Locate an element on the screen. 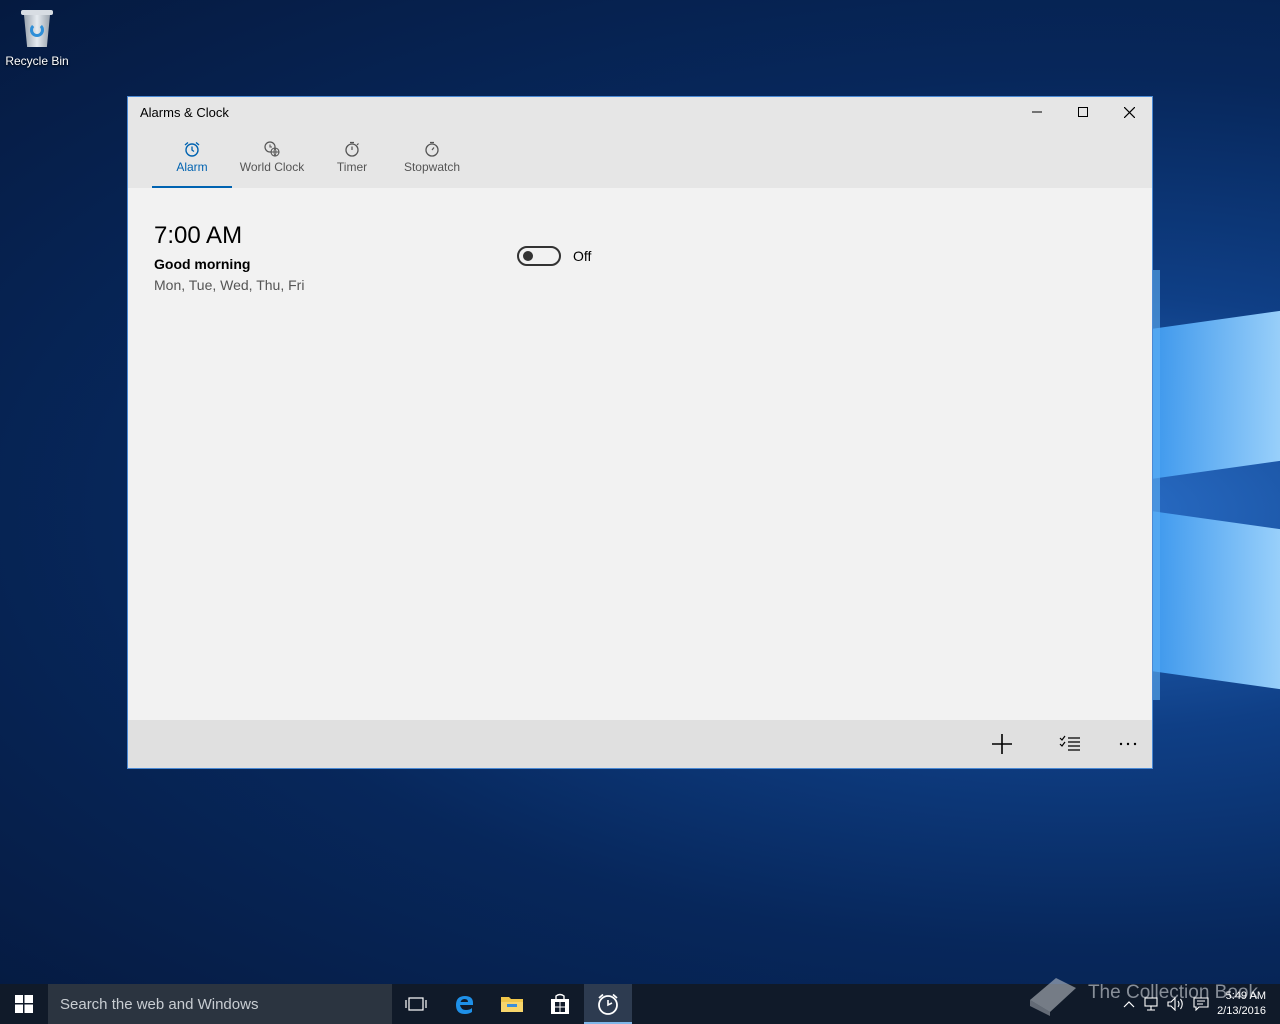 The image size is (1280, 1024). recycle-bin-label: Recycle Bin is located at coordinates (37, 61).